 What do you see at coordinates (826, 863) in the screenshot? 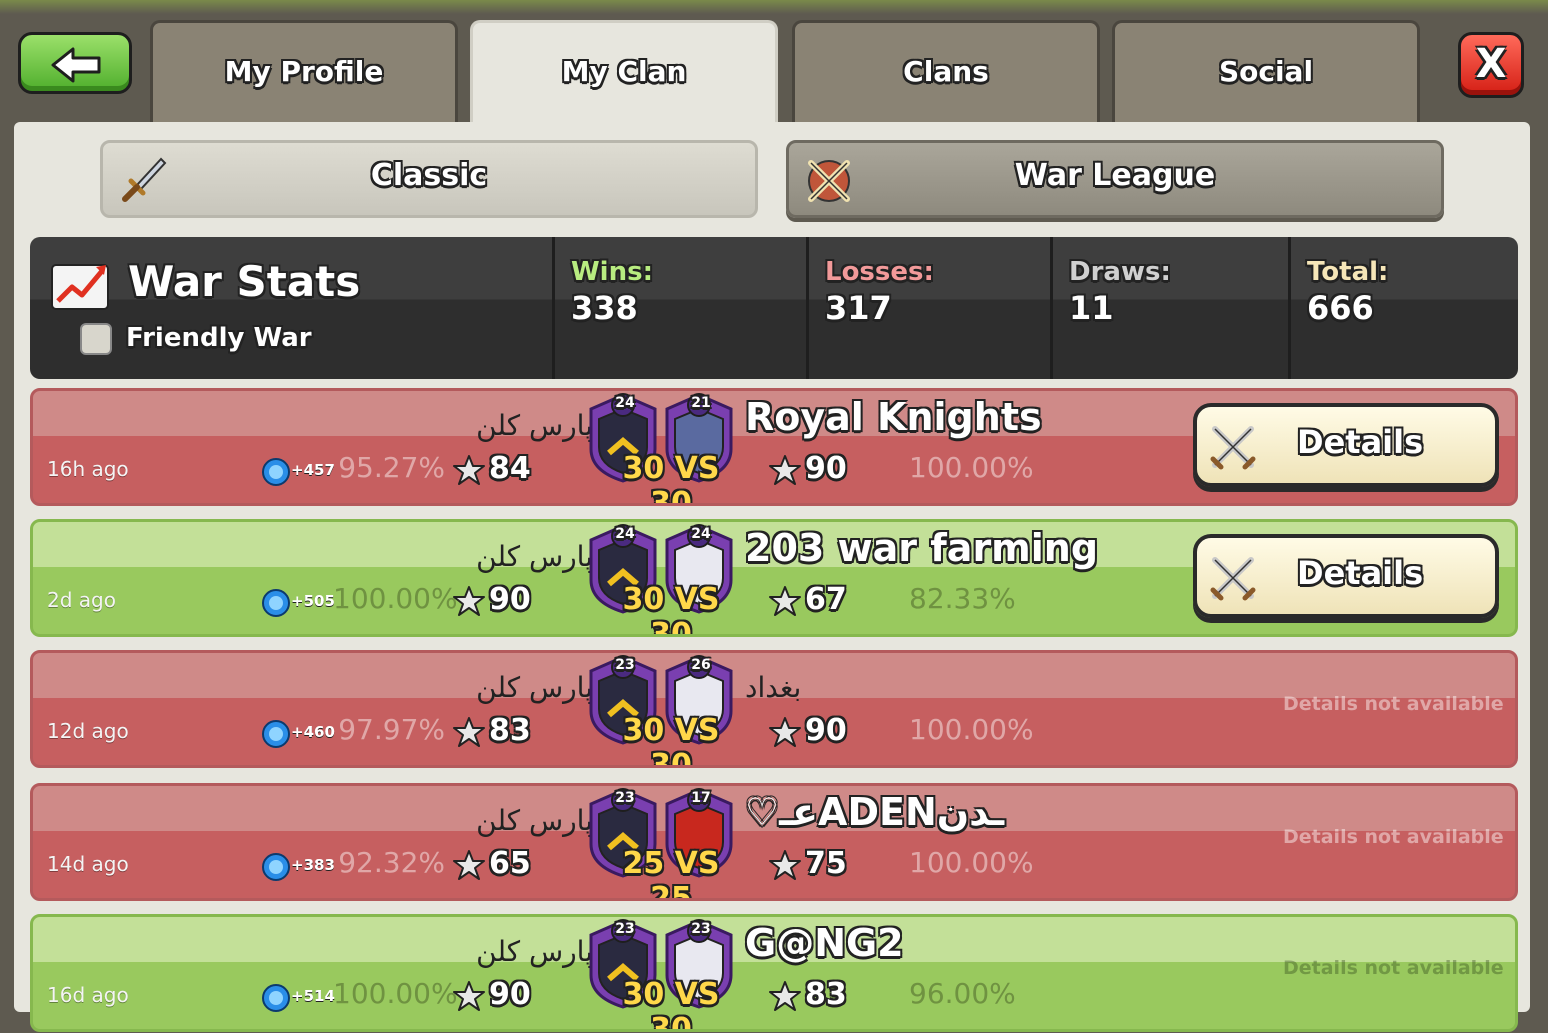
I see `opponent-stars: 75` at bounding box center [826, 863].